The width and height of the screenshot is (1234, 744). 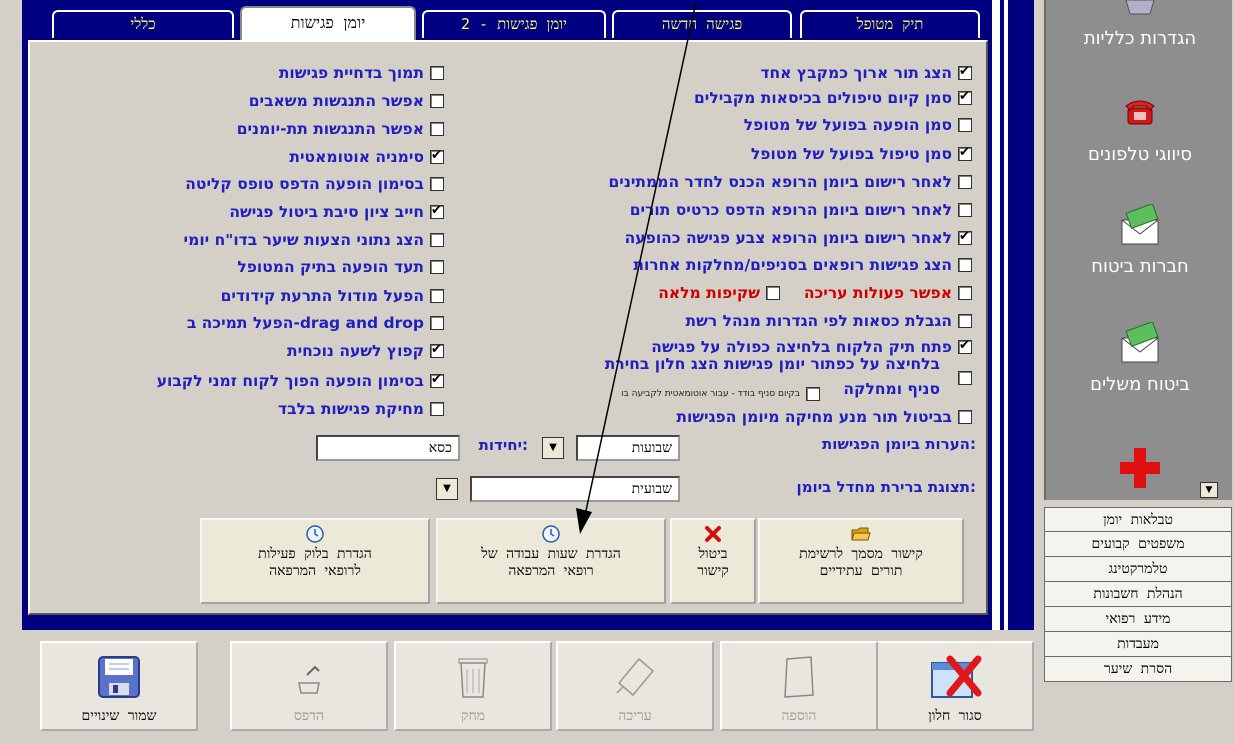 I want to click on option-label: הגבלת כסאות לפי הגדרות מנהל רשת, so click(x=818, y=321).